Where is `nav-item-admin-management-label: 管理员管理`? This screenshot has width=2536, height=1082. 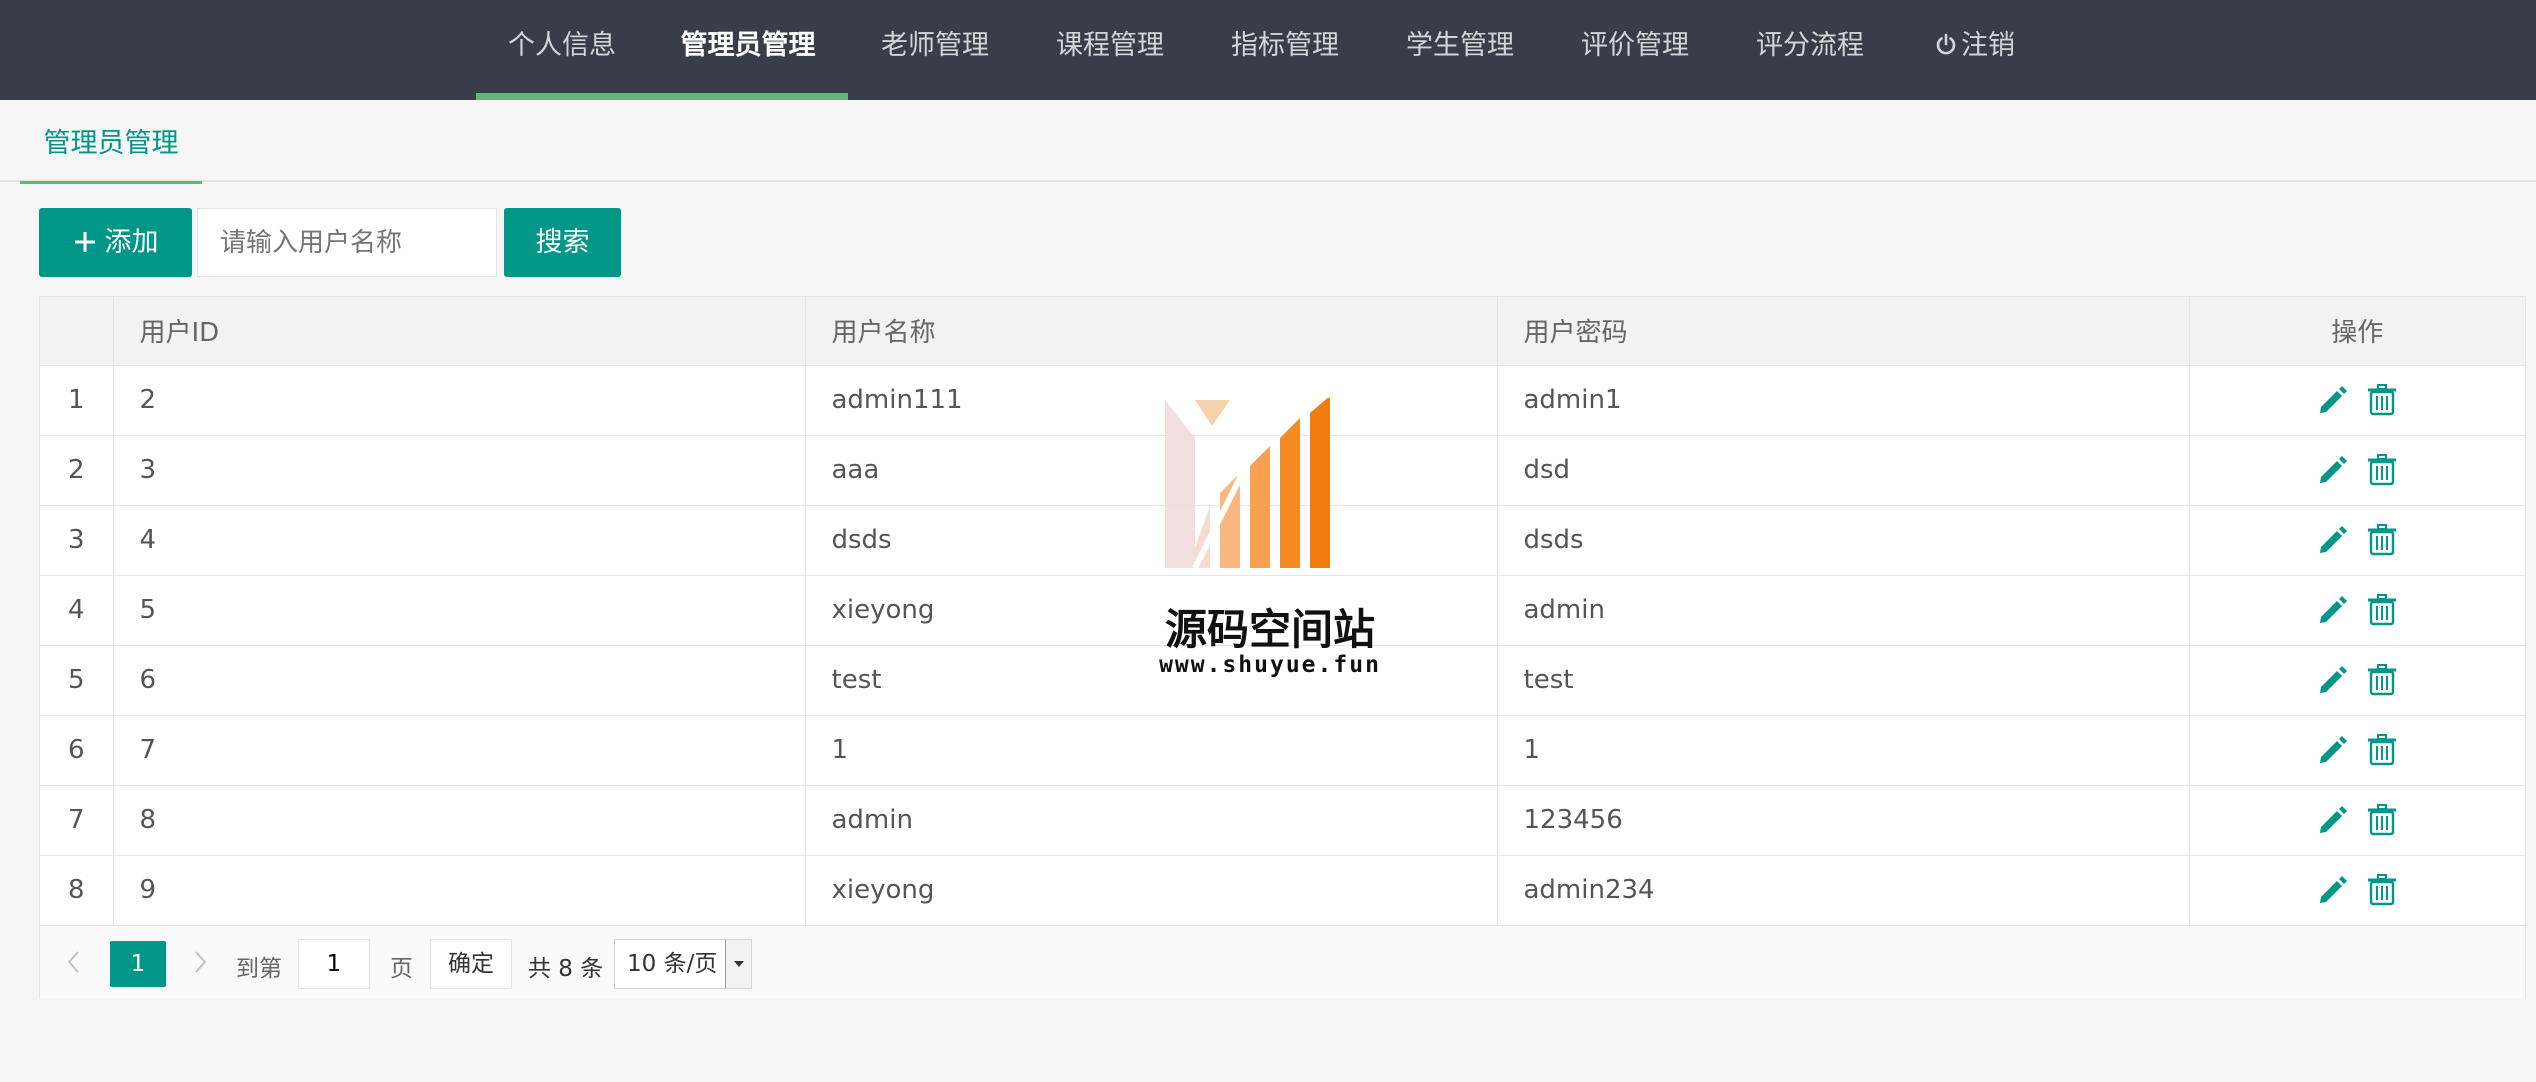 nav-item-admin-management-label: 管理员管理 is located at coordinates (748, 45).